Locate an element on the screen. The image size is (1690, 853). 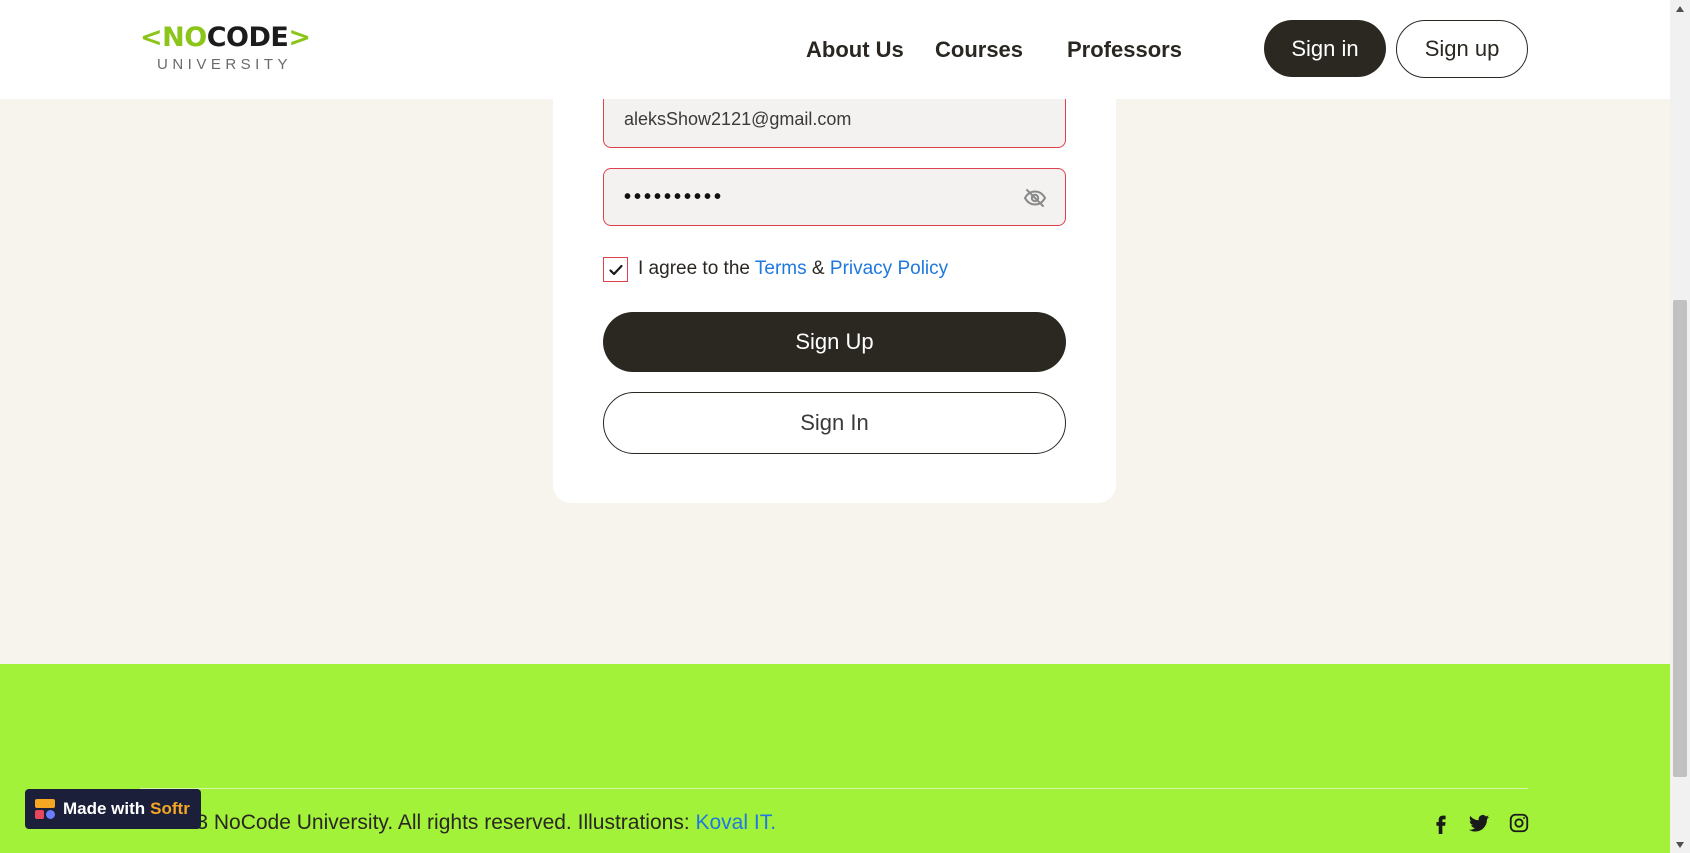
agree-label: I agree to the Terms & Privacy Policy is located at coordinates (793, 269).